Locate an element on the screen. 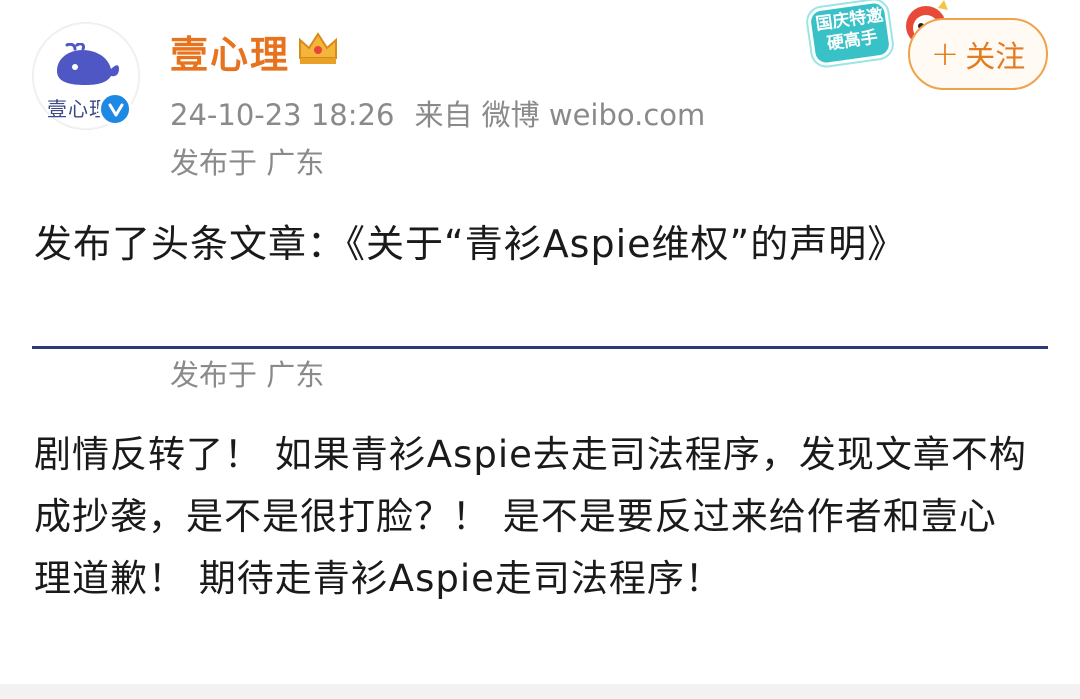 The image size is (1080, 699). divider is located at coordinates (540, 347).